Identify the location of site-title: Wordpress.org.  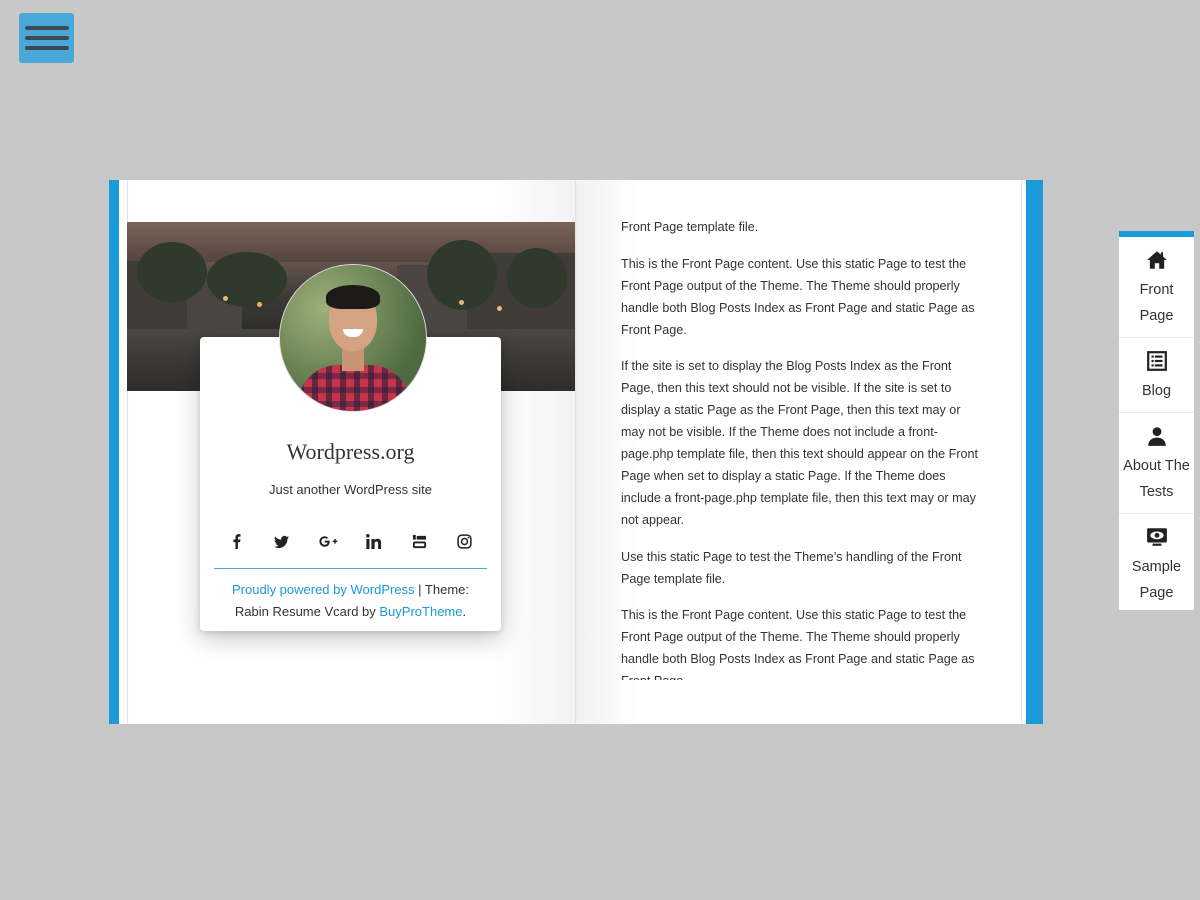
(350, 452).